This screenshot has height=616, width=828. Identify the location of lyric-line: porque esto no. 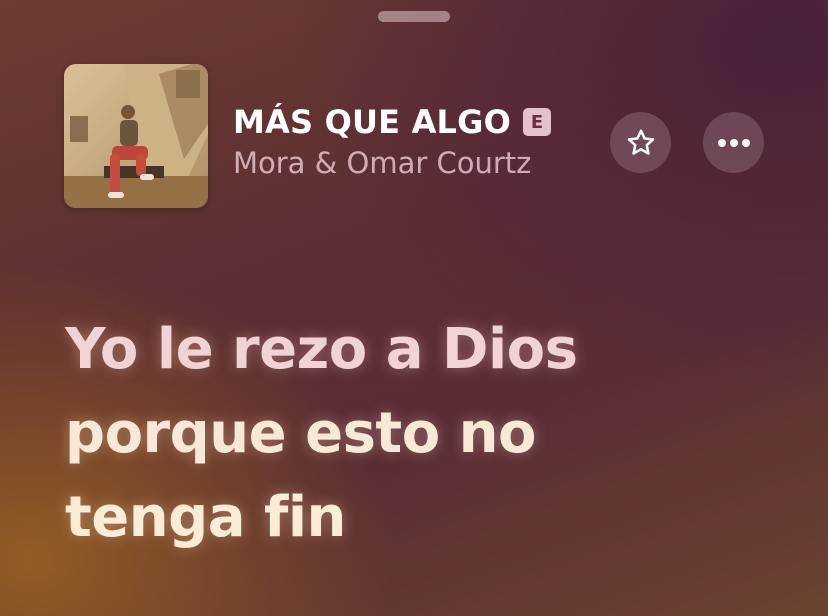
(415, 434).